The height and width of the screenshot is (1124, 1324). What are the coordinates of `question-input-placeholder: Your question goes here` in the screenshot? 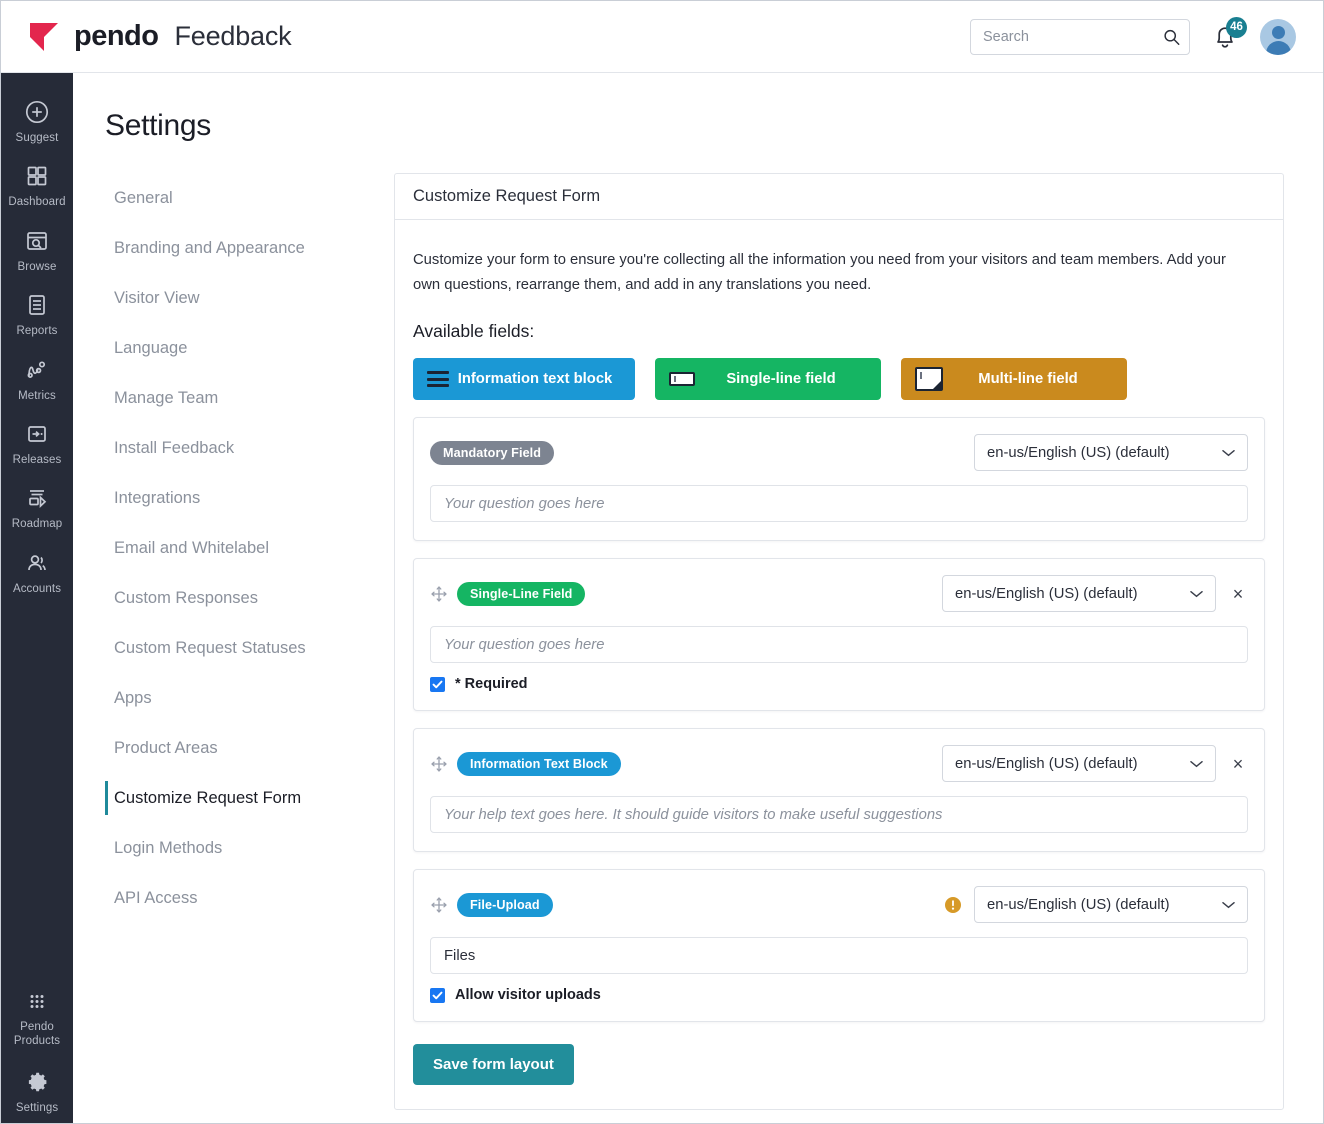 It's located at (524, 503).